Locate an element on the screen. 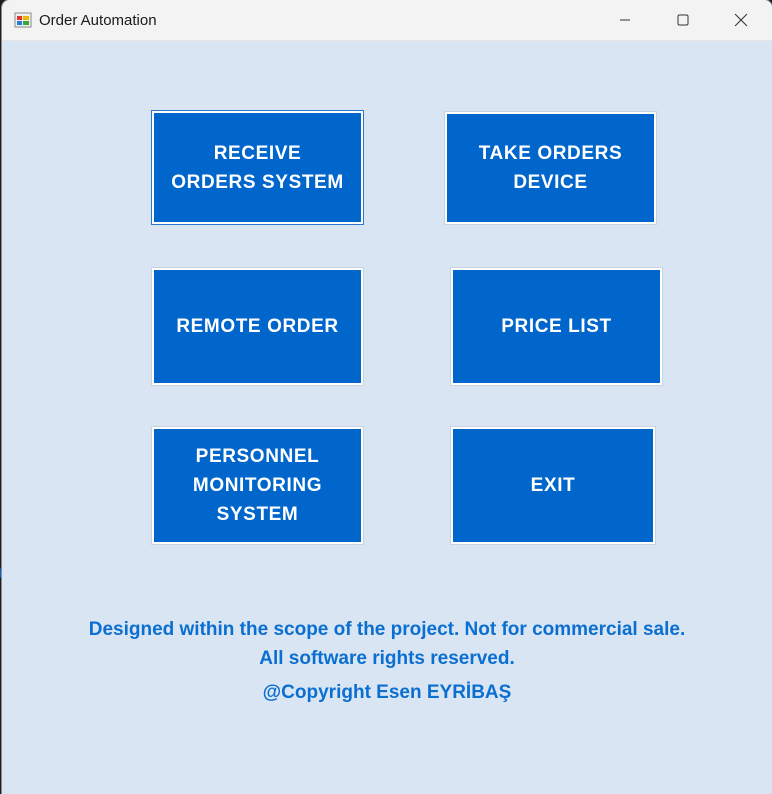 The width and height of the screenshot is (772, 794). personnel-monitoring-system-button: PERSONNEL MONITORING SYSTEM is located at coordinates (257, 485).